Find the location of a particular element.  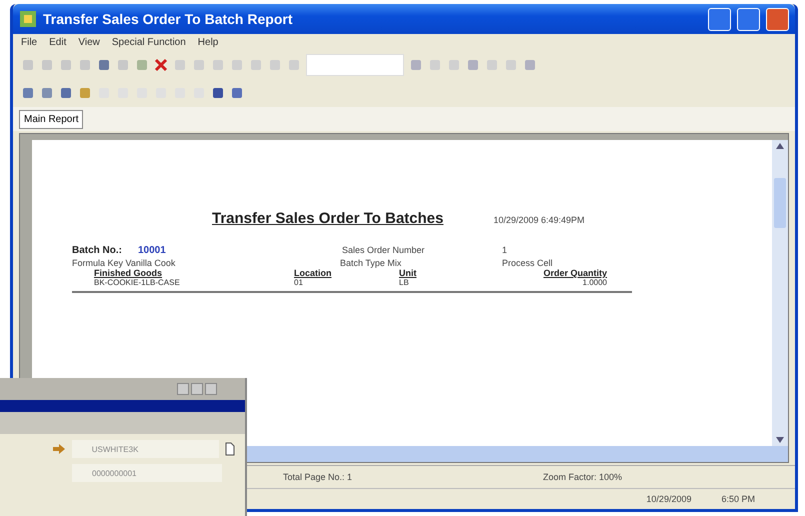

document-icon is located at coordinates (230, 449).